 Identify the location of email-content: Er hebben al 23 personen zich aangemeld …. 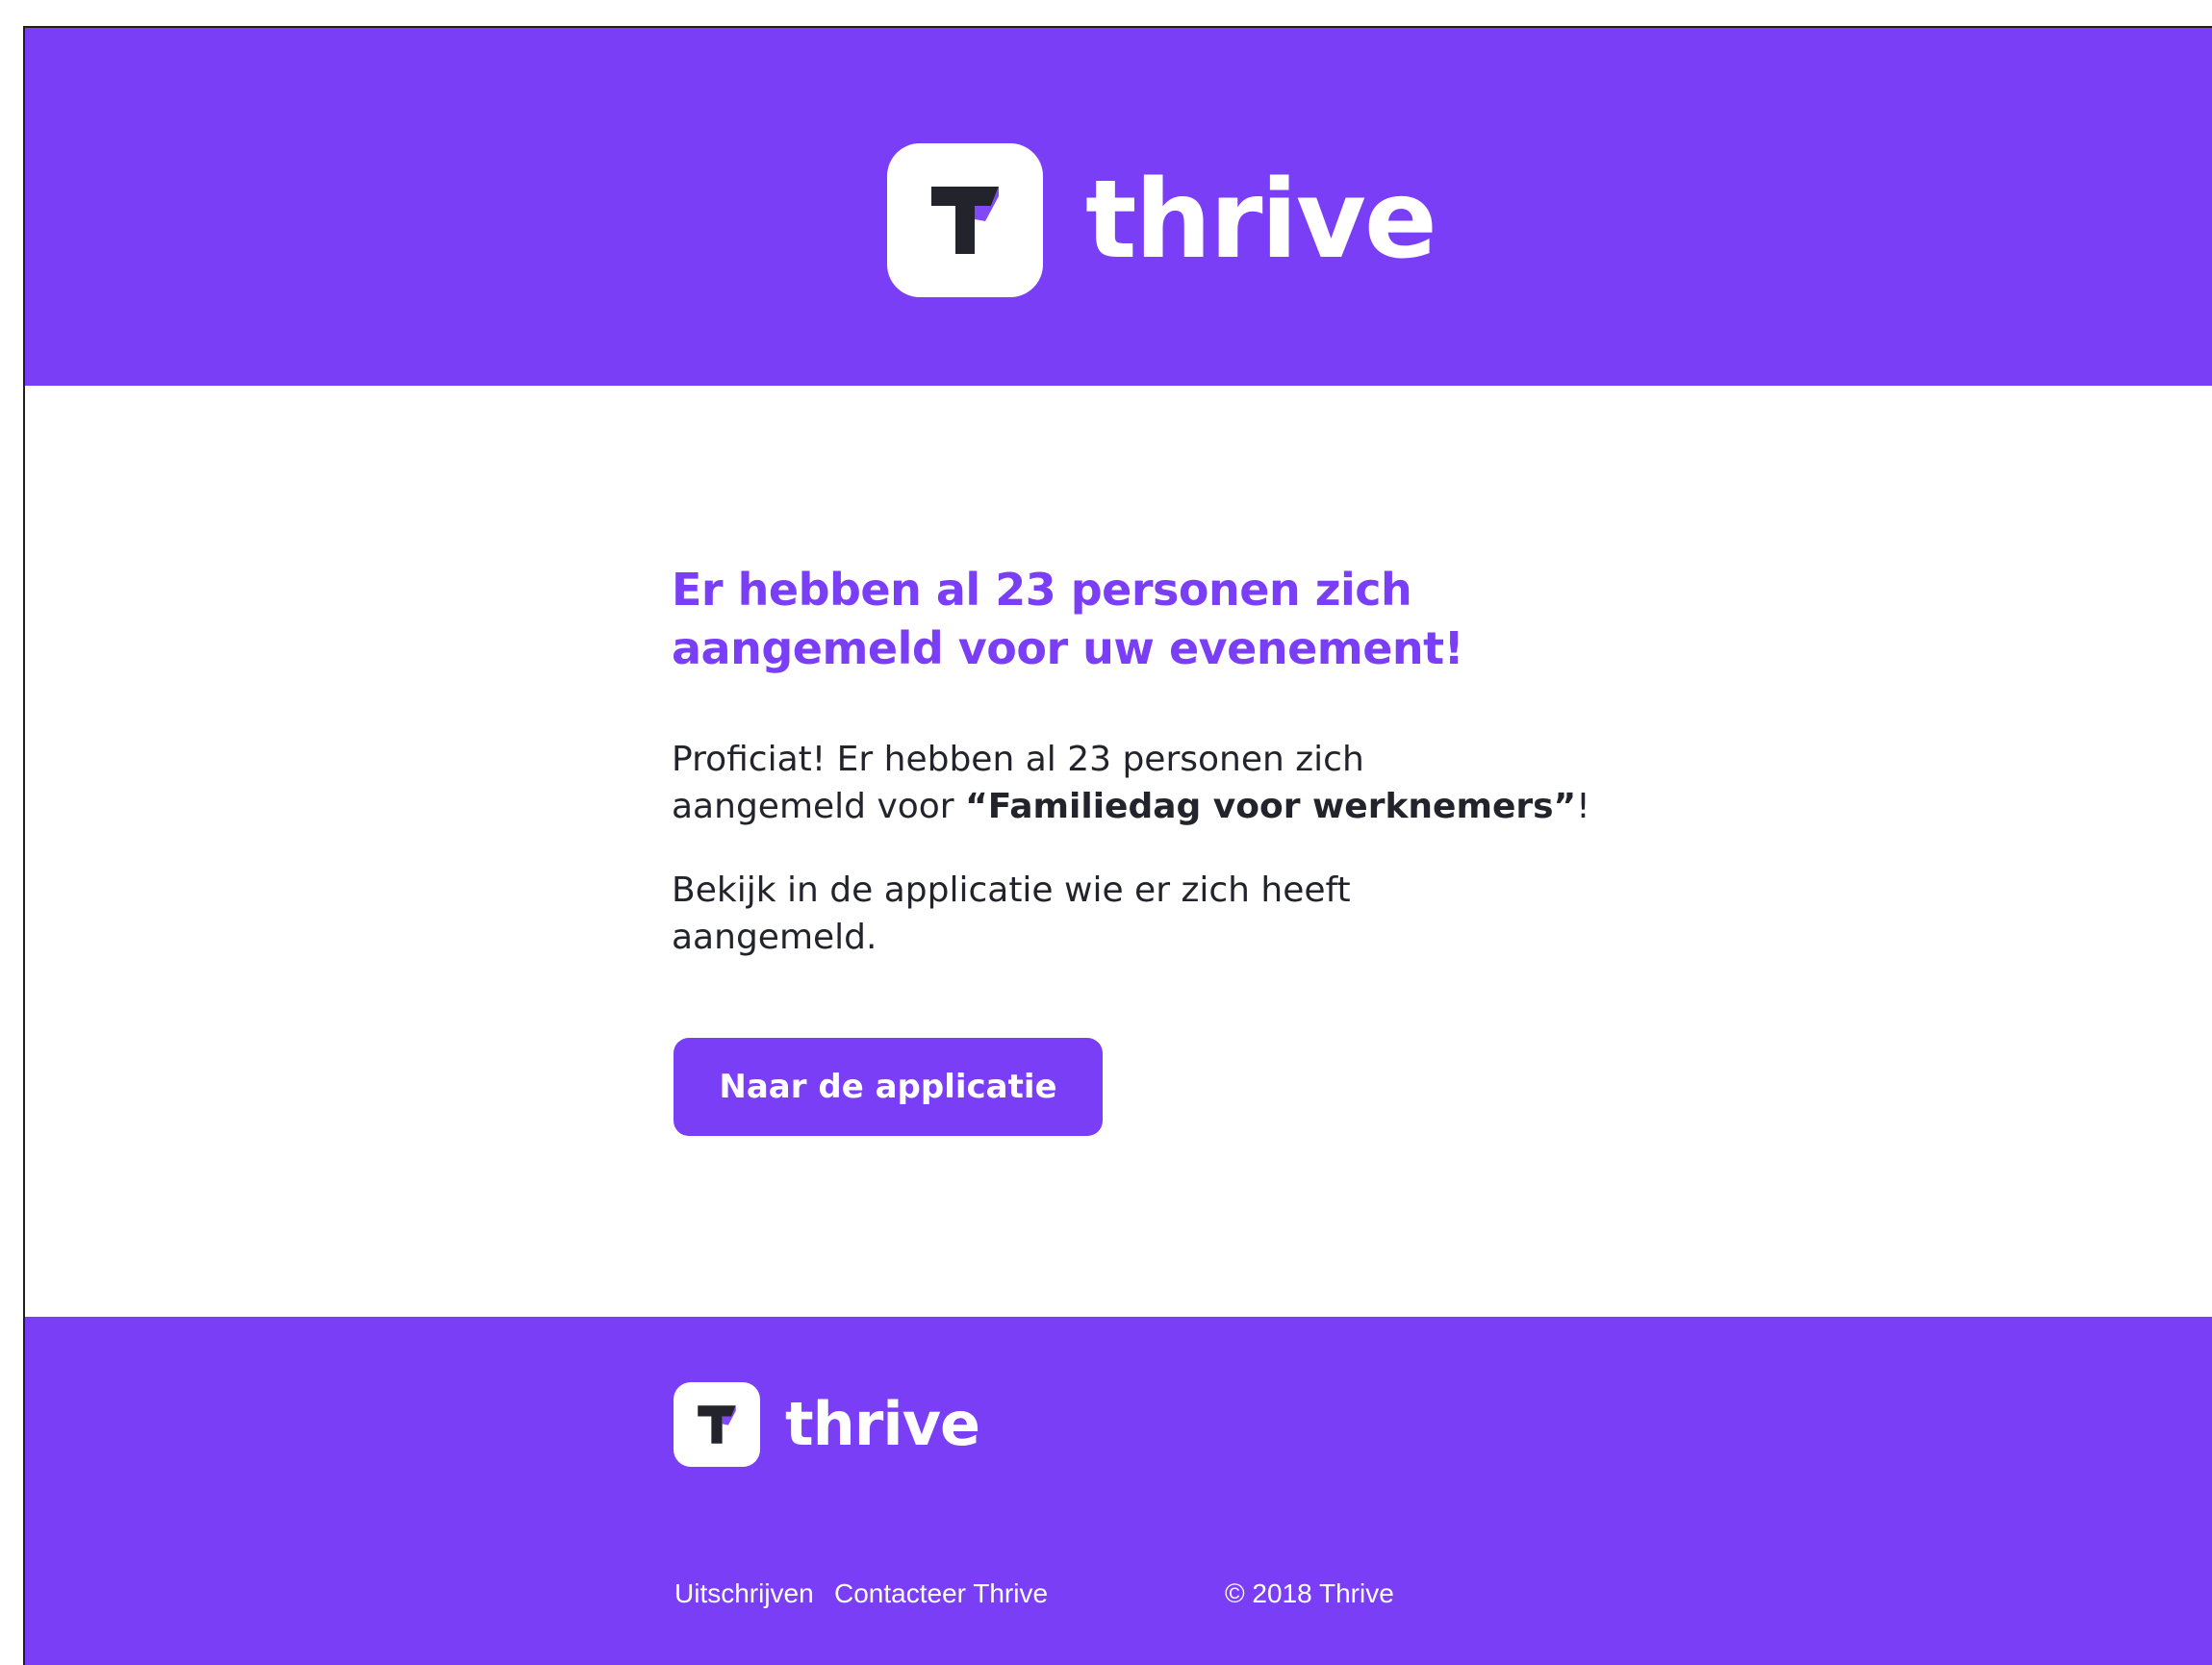
(1143, 848).